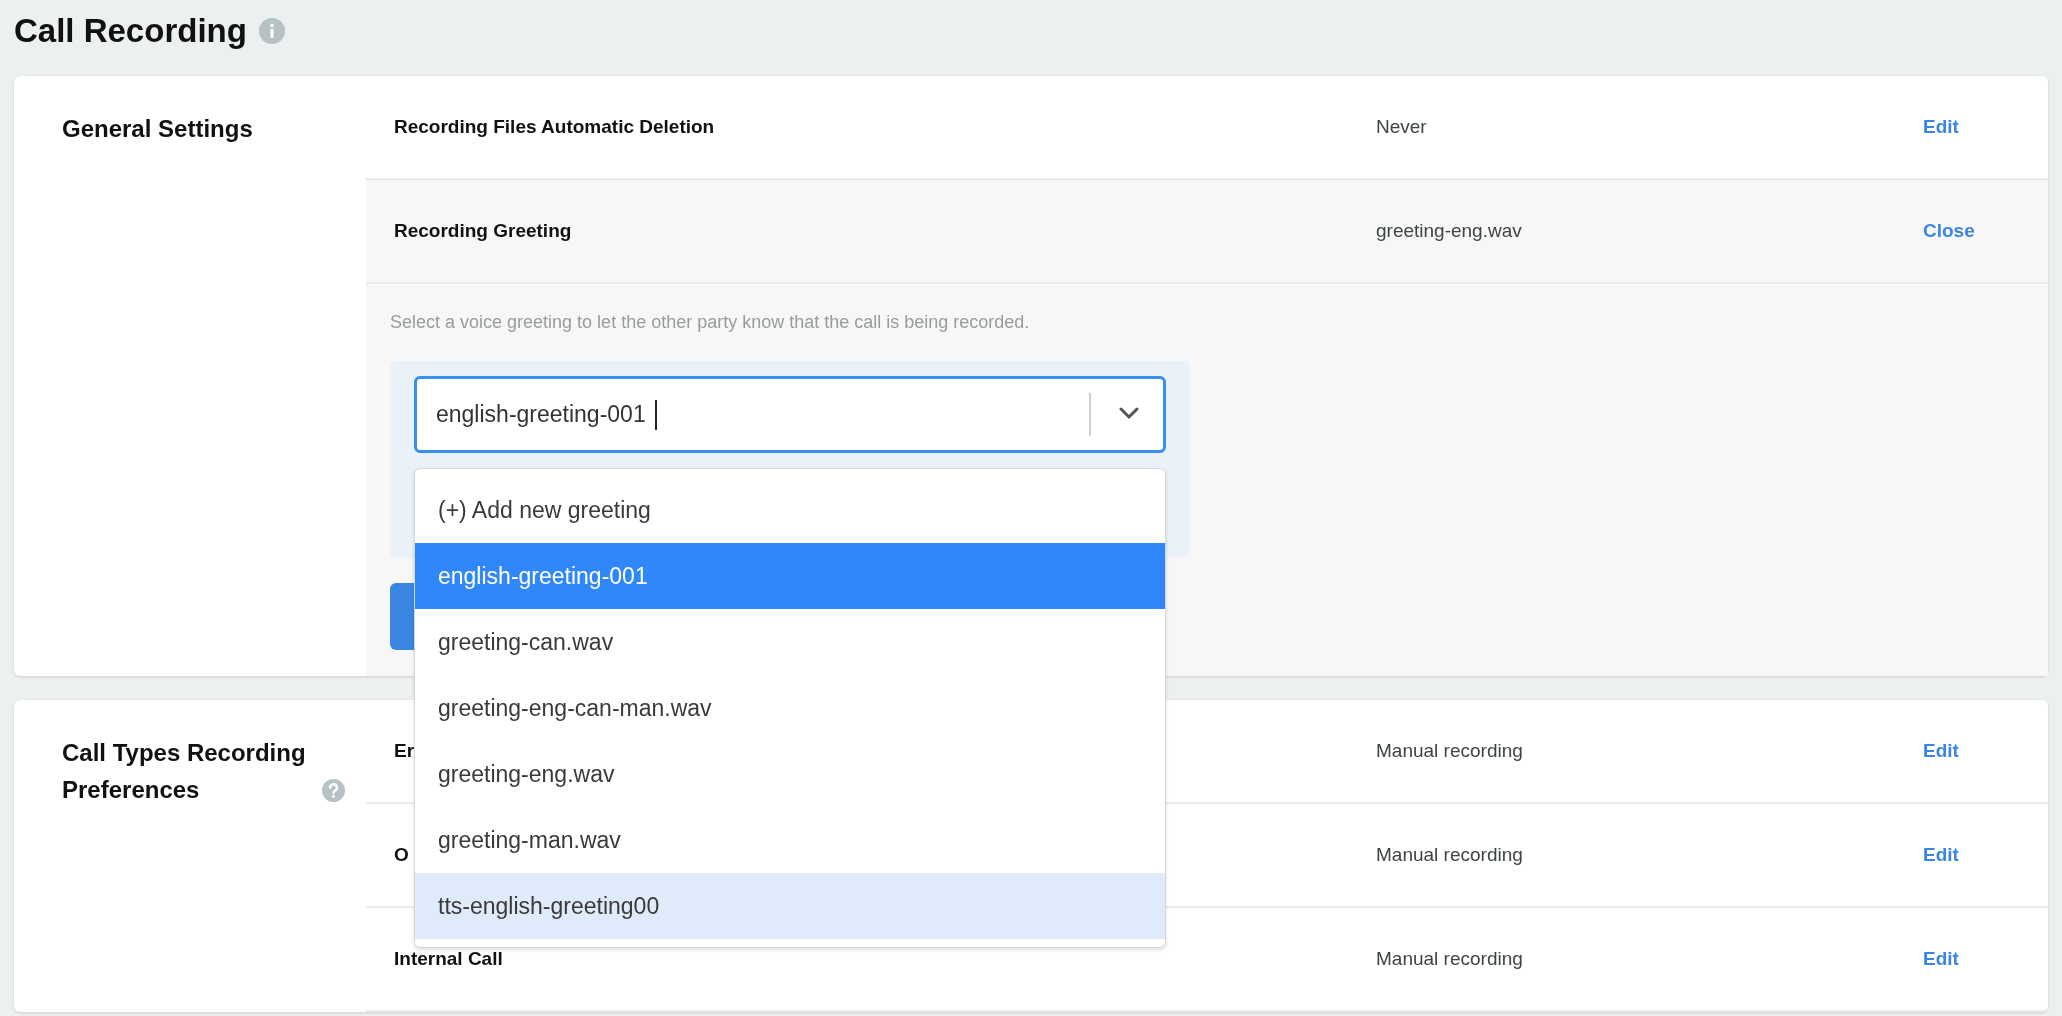 The height and width of the screenshot is (1016, 2062). I want to click on help-icon, so click(333, 790).